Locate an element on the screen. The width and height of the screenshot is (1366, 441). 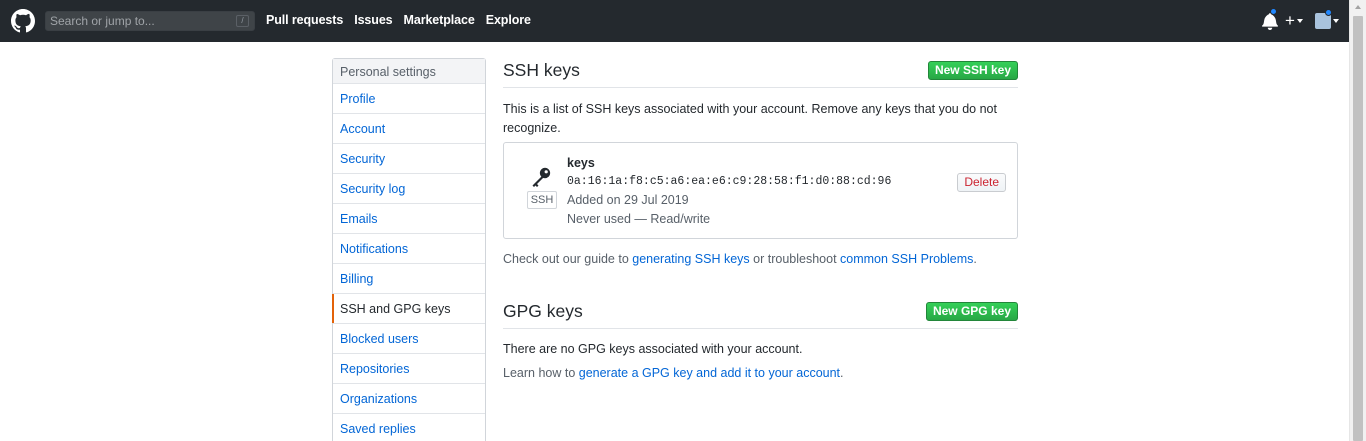
avatar-status-dot is located at coordinates (1328, 12).